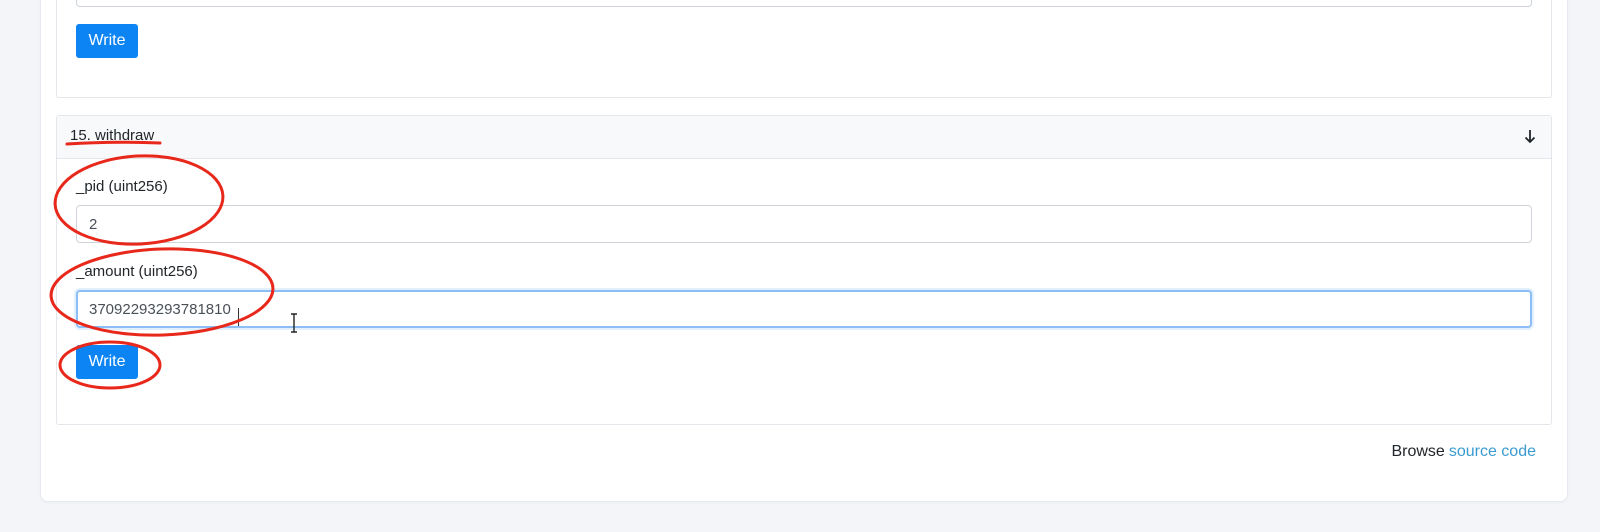  What do you see at coordinates (112, 135) in the screenshot?
I see `function-title: 15. withdraw` at bounding box center [112, 135].